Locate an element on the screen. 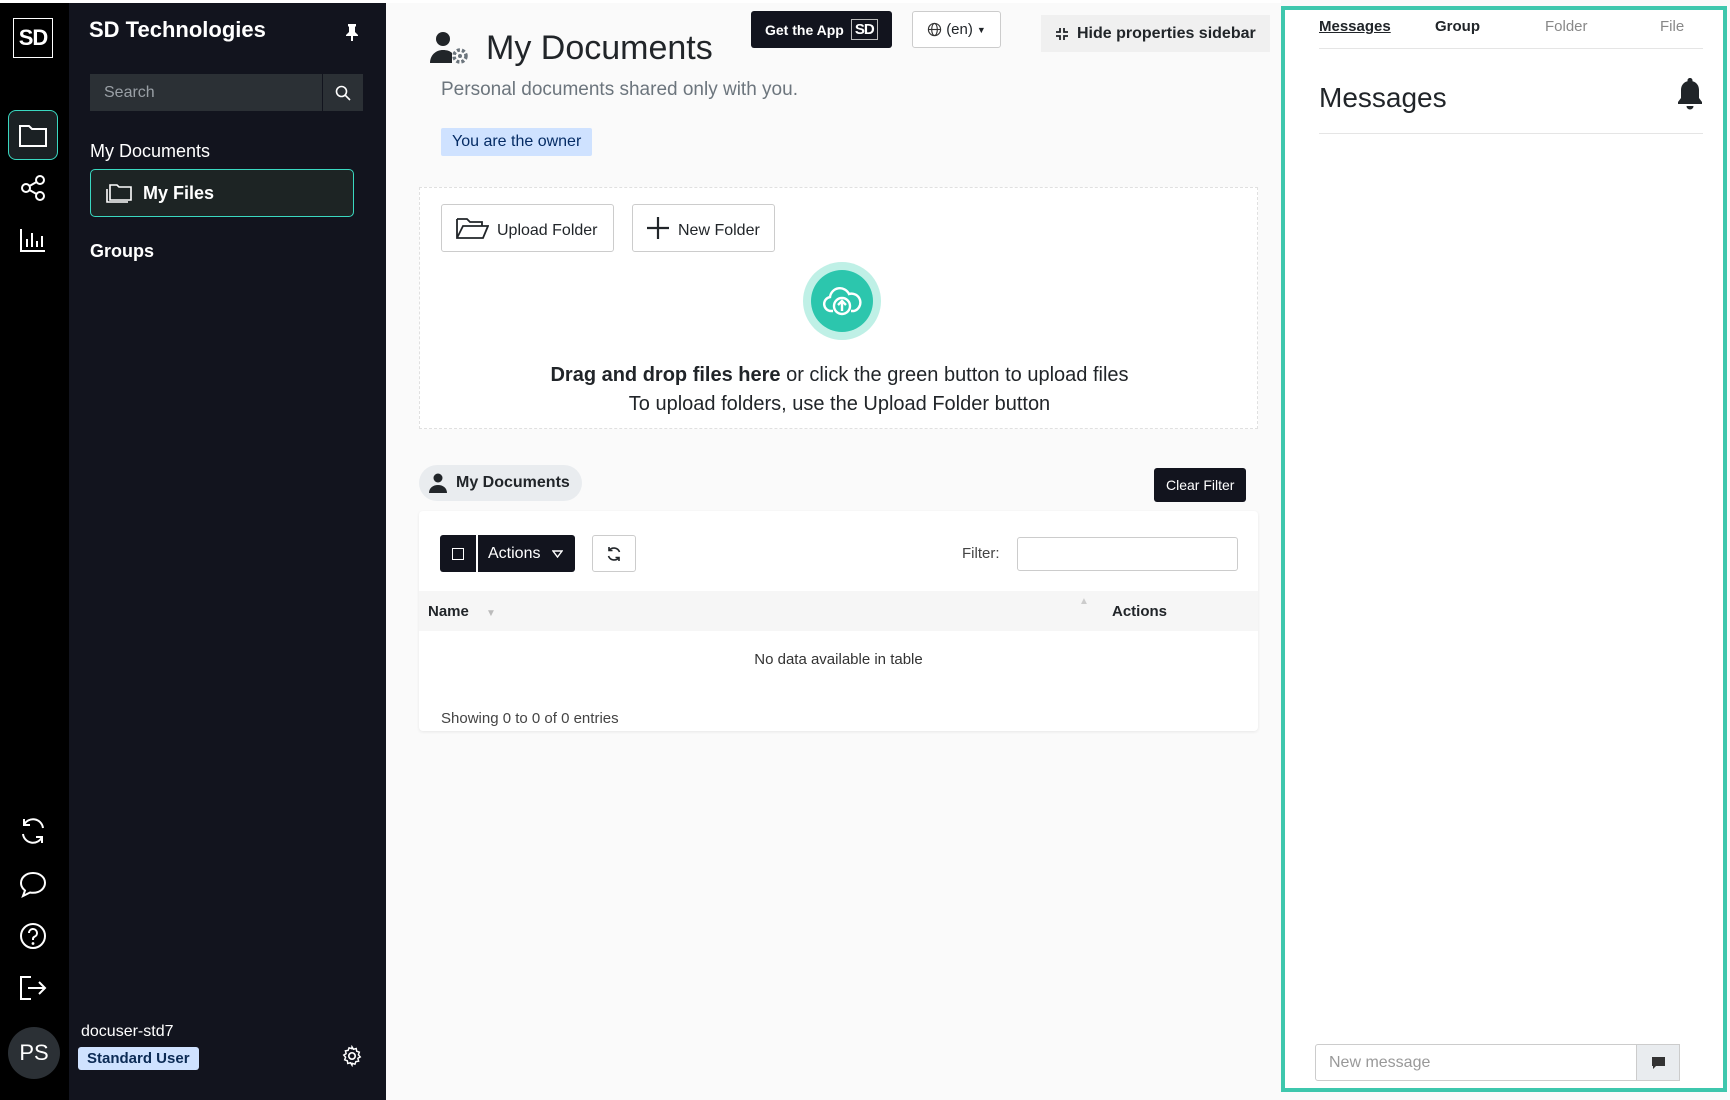  refresh-icon is located at coordinates (614, 553).